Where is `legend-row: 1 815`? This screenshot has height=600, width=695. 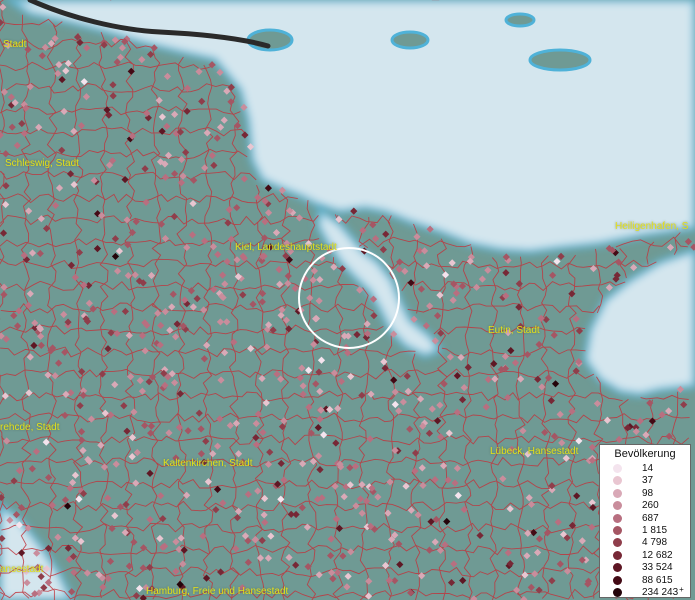 legend-row: 1 815 is located at coordinates (645, 530).